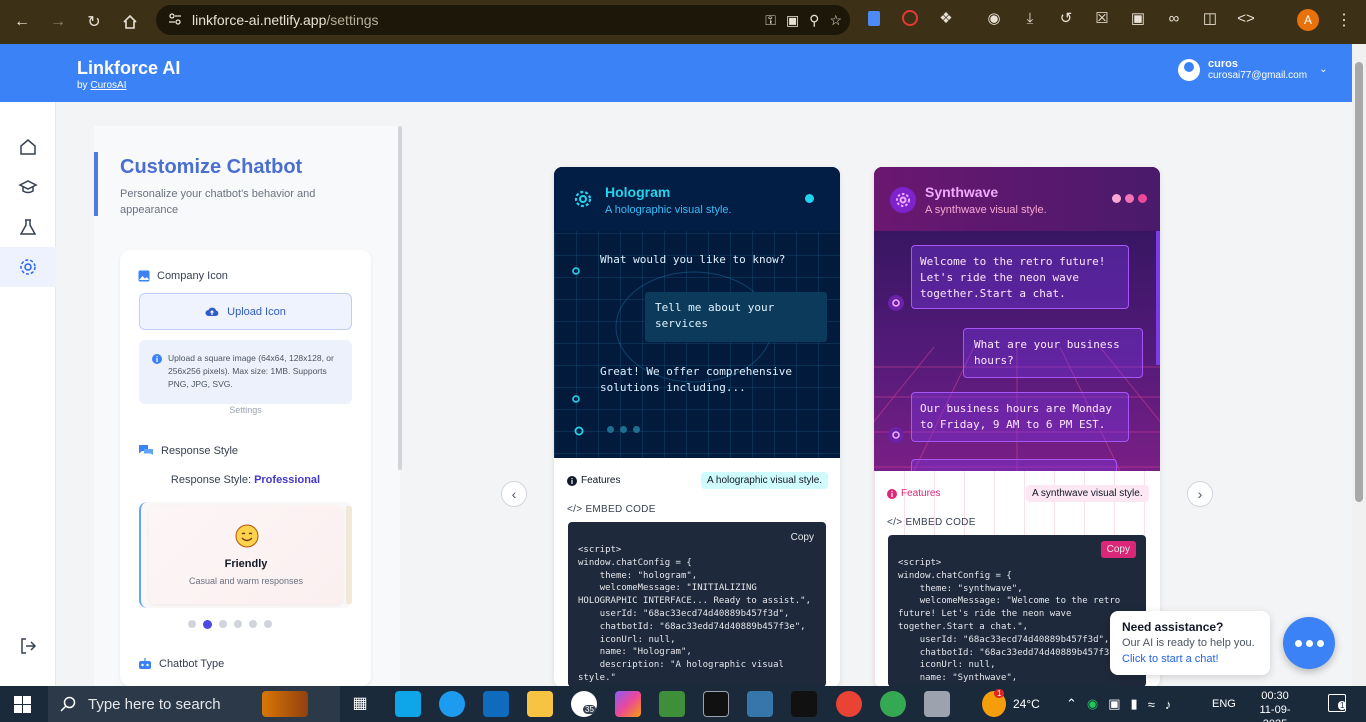 This screenshot has width=1366, height=722. What do you see at coordinates (1252, 69) in the screenshot?
I see `user-menu: curos curosai77@gmail.com ⌄` at bounding box center [1252, 69].